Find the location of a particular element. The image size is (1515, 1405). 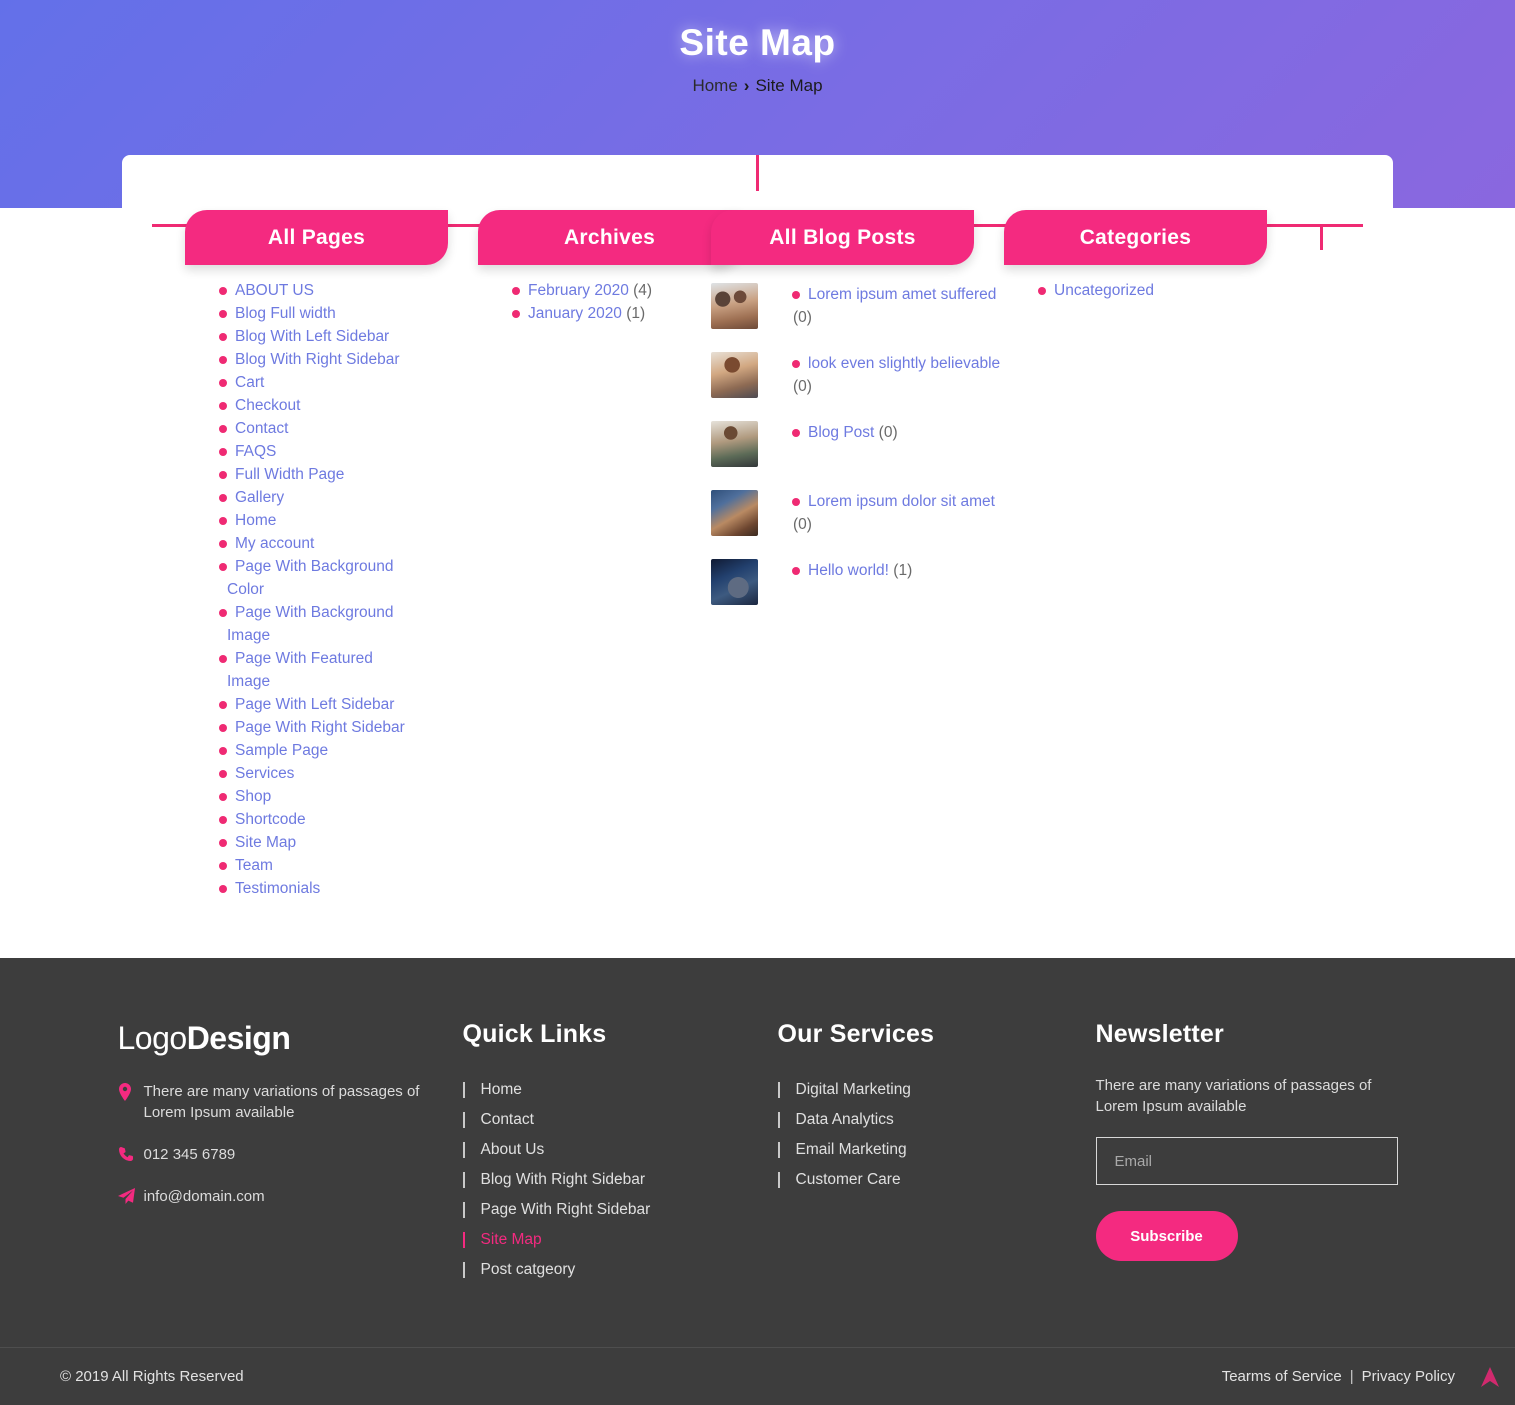

page-link: Page With Background Image is located at coordinates (310, 624).